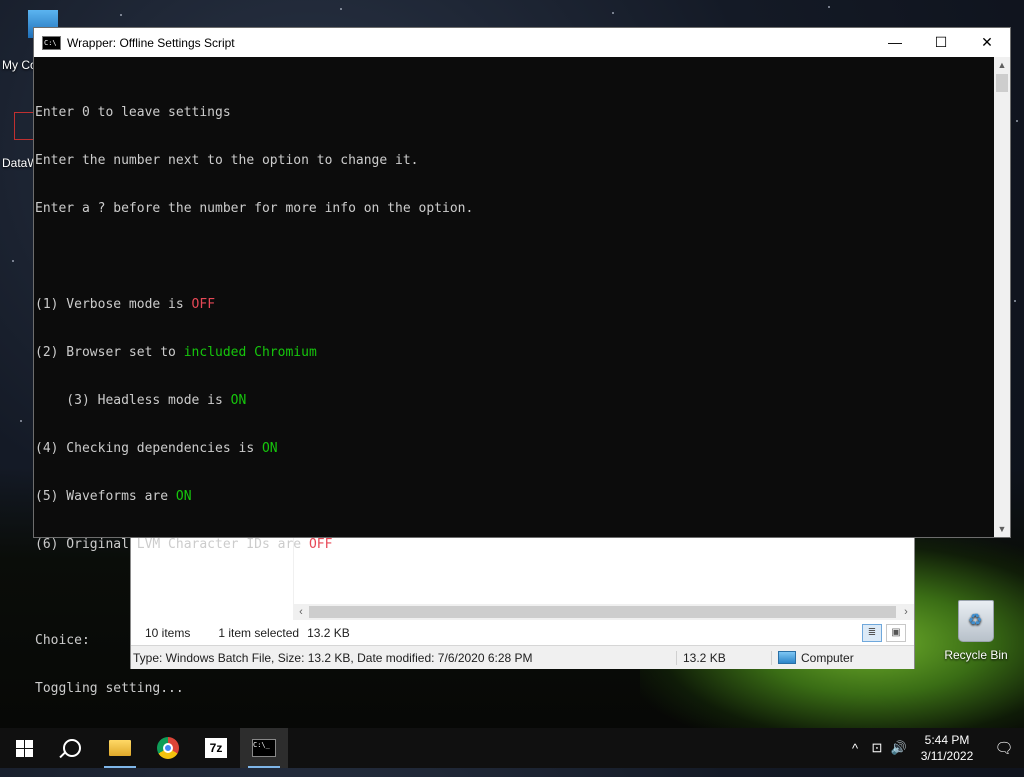 Image resolution: width=1024 pixels, height=777 pixels. What do you see at coordinates (1002, 297) in the screenshot?
I see `vertical-scrollbar: ▲ ▼` at bounding box center [1002, 297].